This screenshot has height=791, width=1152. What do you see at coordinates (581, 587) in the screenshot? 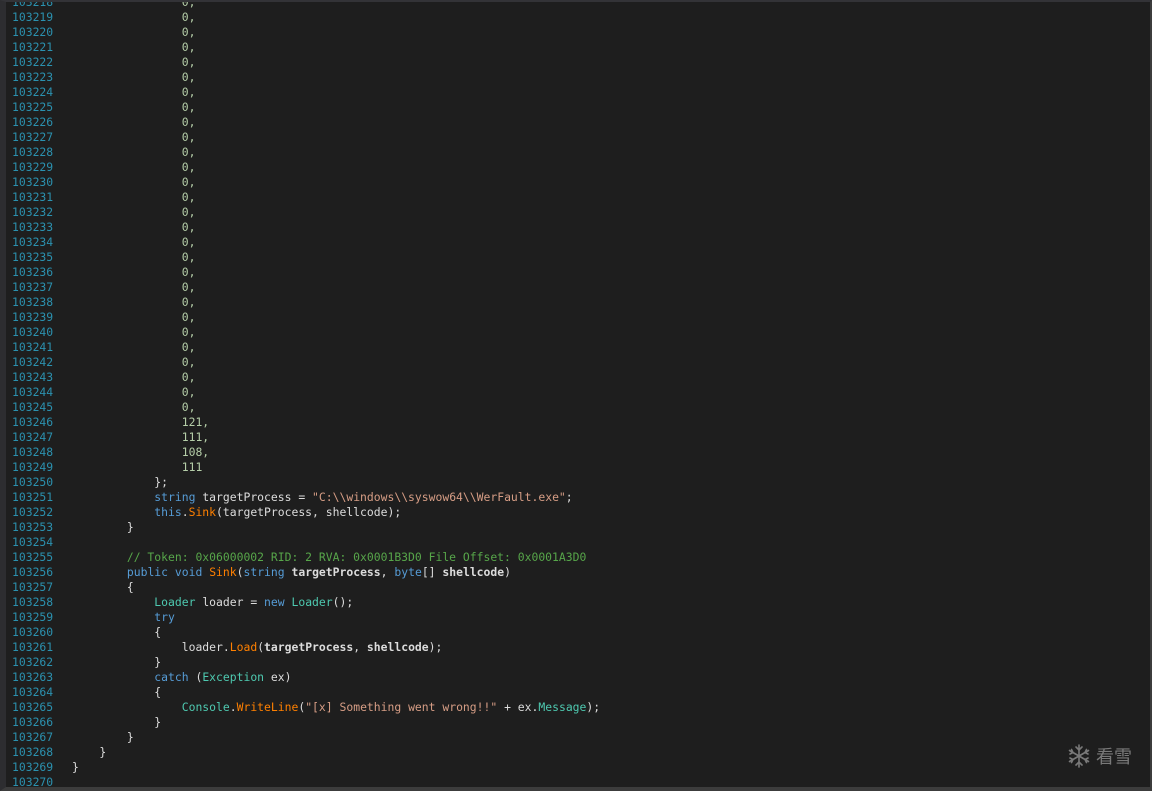
I see `code-line: 103257 {` at bounding box center [581, 587].